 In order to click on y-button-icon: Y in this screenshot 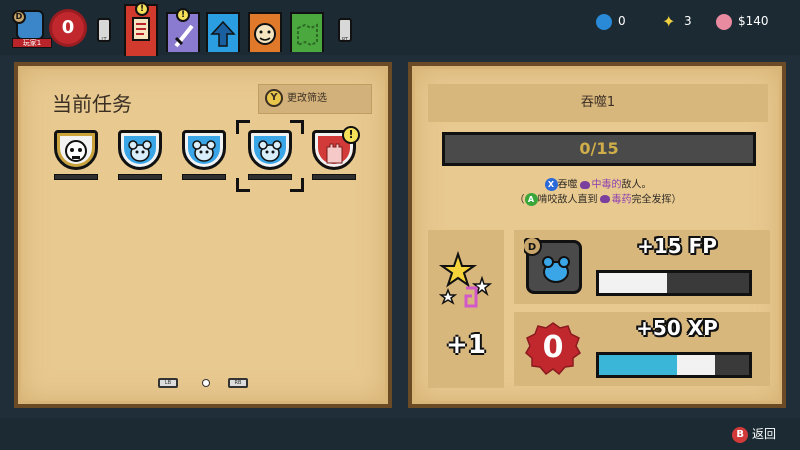, I will do `click(274, 98)`.